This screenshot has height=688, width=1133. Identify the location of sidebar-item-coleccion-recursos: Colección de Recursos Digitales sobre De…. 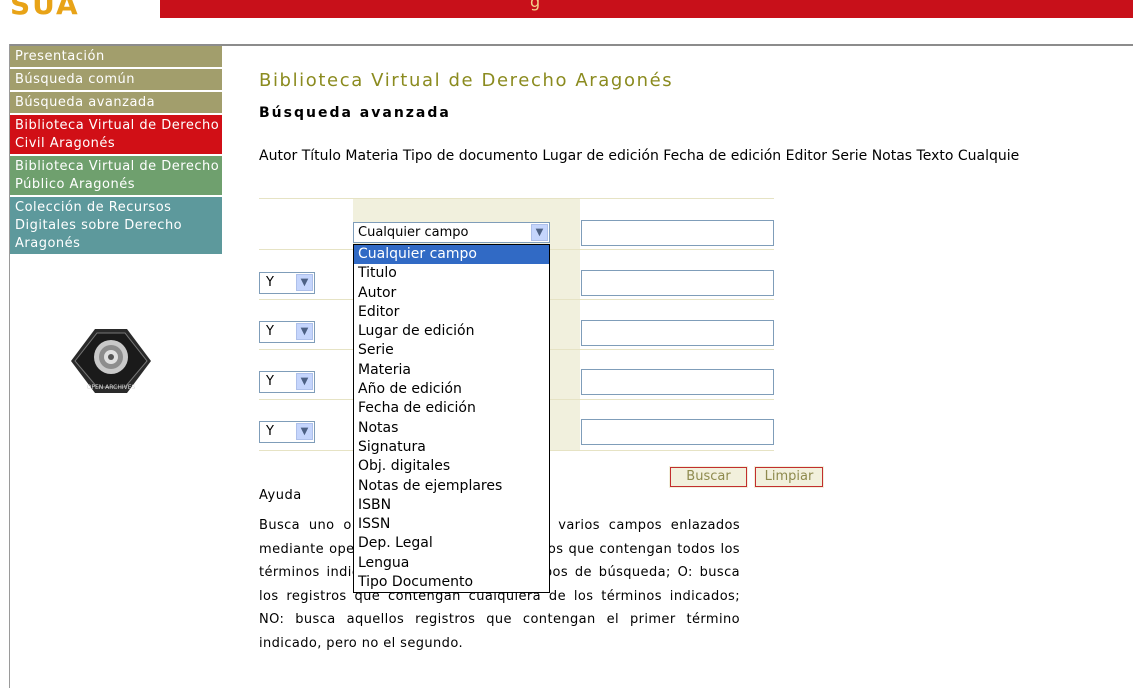
(116, 226).